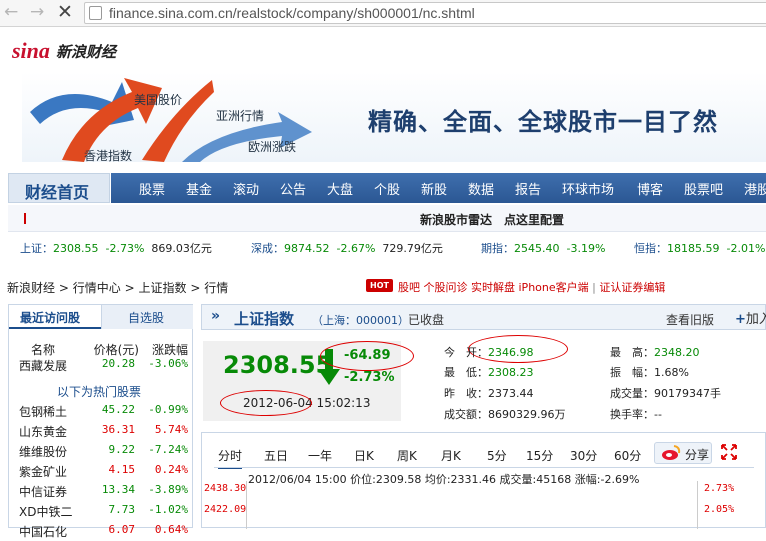 Image resolution: width=766 pixels, height=541 pixels. I want to click on table-row: 山东黄金 36.31 5.74%, so click(101, 431).